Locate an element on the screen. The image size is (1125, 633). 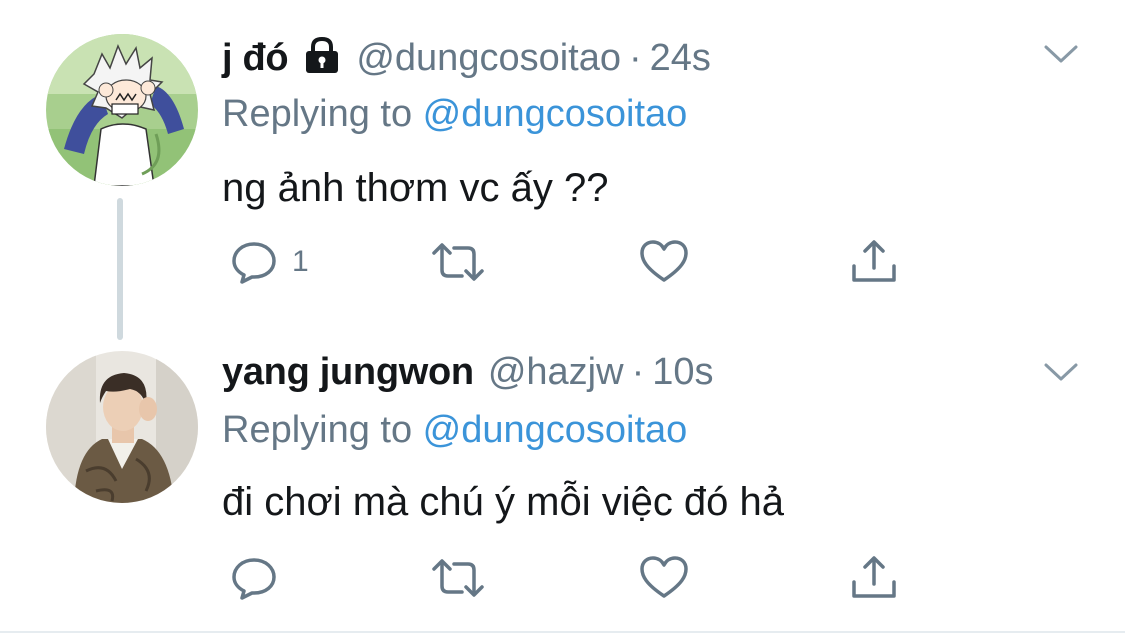
person-photo-avatar-icon is located at coordinates (122, 427).